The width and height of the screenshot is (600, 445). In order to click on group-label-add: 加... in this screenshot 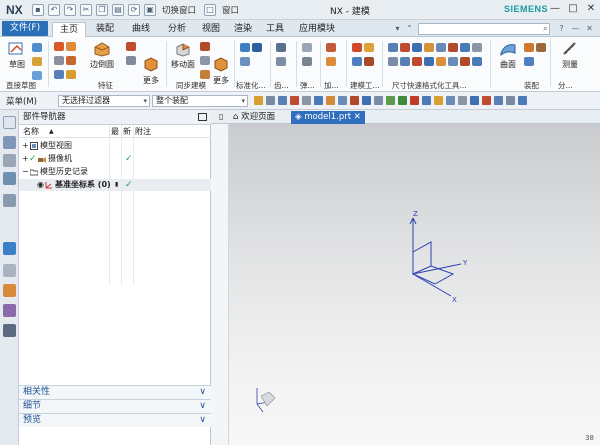, I will do `click(331, 85)`.